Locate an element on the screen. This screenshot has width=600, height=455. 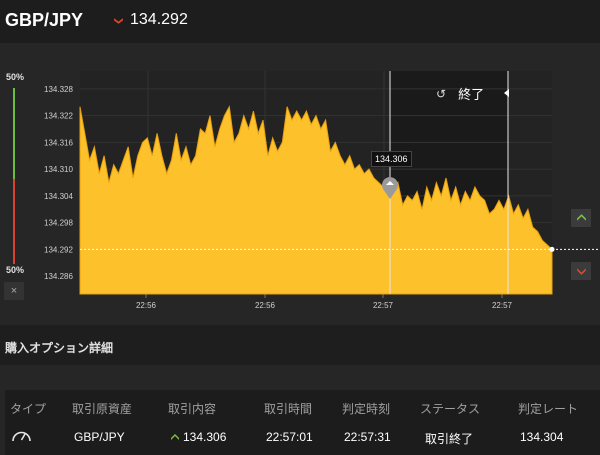
col-header-content: 取引内容 is located at coordinates (192, 409).